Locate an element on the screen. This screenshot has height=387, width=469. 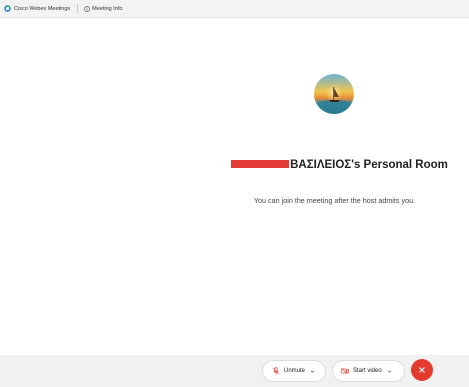
divider is located at coordinates (78, 8).